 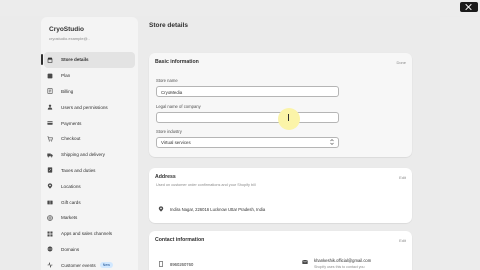 I want to click on sidebar-item-apps-and-sales-channels: Apps and sales channels, so click(x=89, y=234).